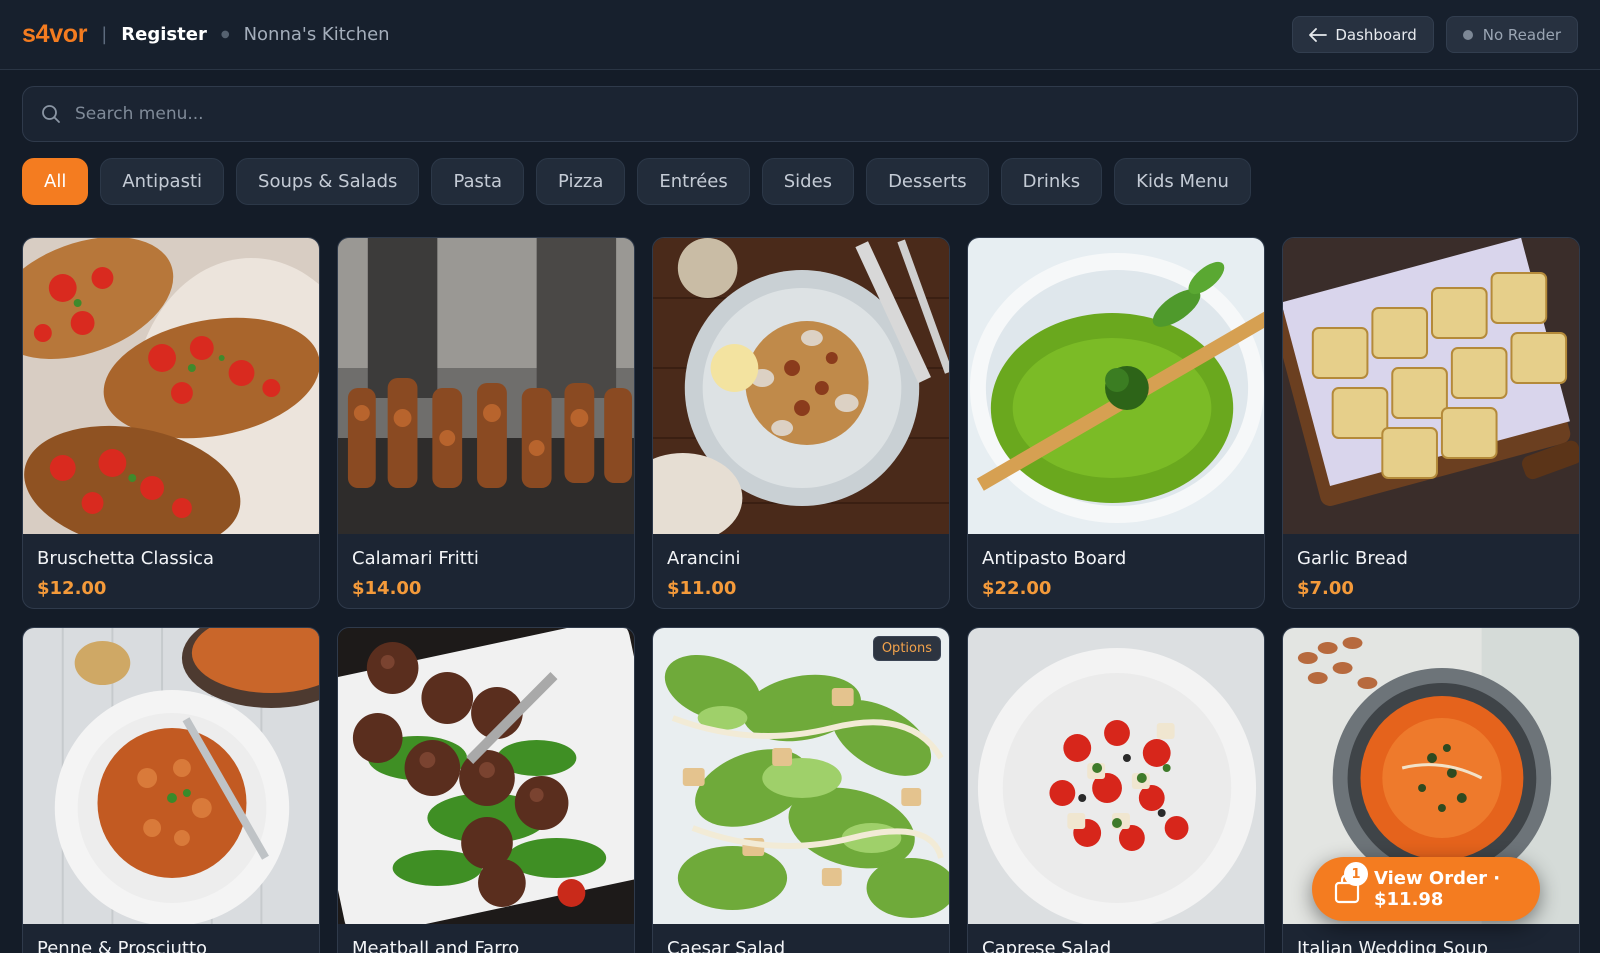 The height and width of the screenshot is (953, 1600). Describe the element at coordinates (486, 776) in the screenshot. I see `food-image-meatballs` at that location.